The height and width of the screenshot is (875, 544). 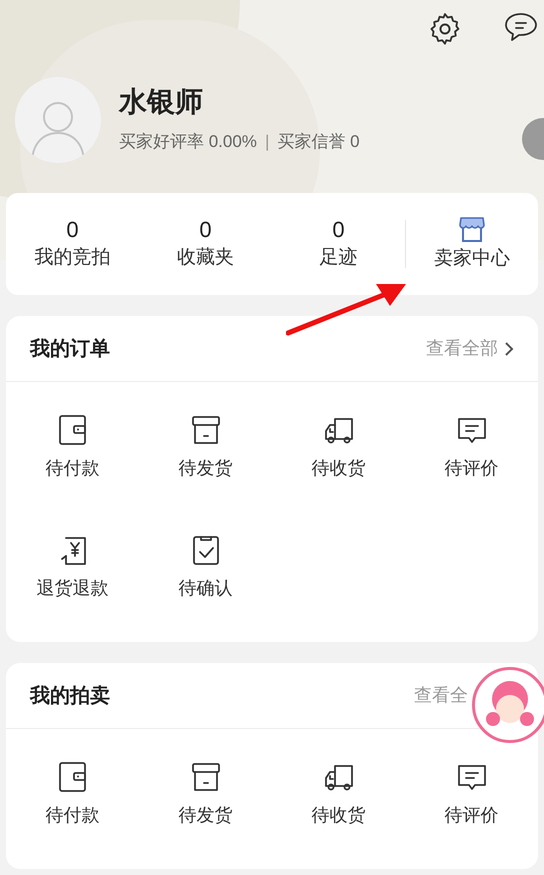 I want to click on section-title: 我的拍卖, so click(x=70, y=696).